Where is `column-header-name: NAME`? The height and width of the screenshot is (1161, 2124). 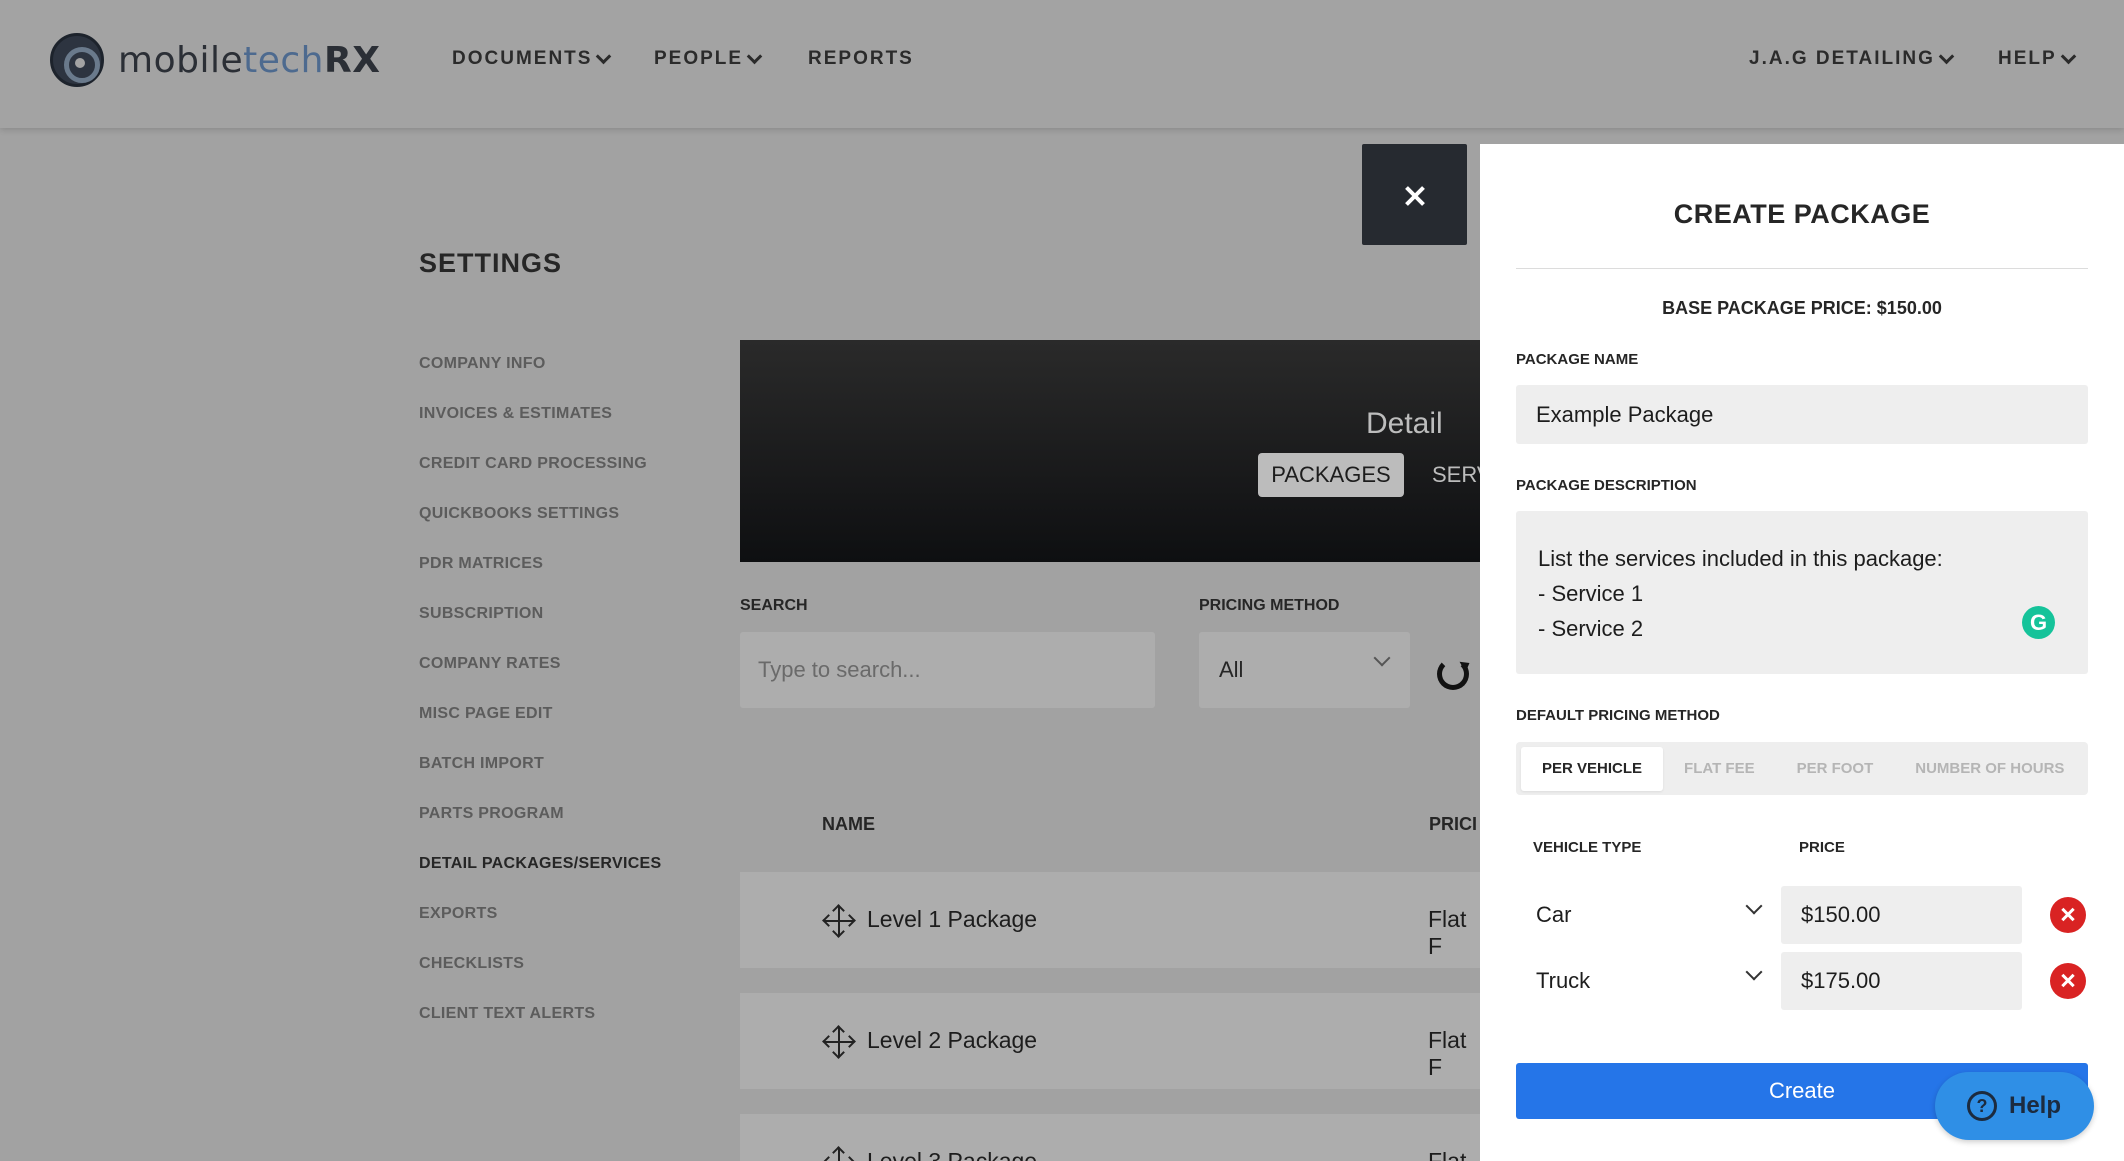
column-header-name: NAME is located at coordinates (848, 824).